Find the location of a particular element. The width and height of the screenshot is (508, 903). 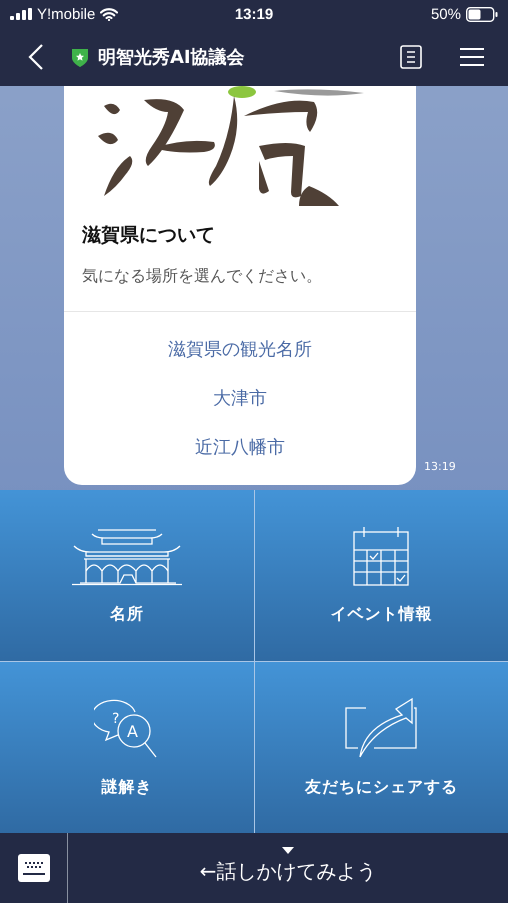

calendar-icon is located at coordinates (381, 556).